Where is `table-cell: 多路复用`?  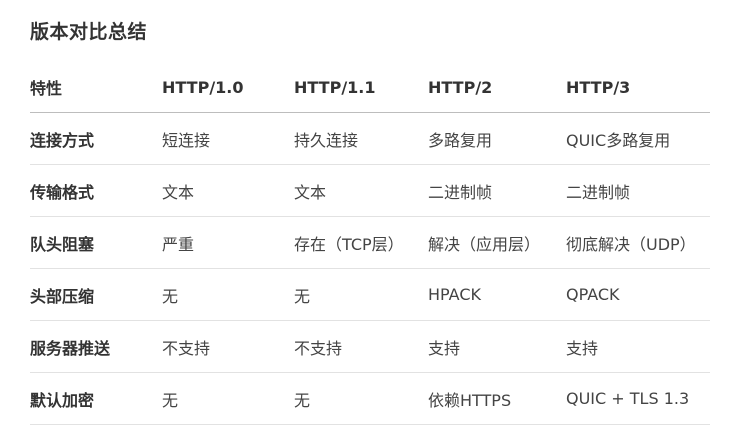
table-cell: 多路复用 is located at coordinates (497, 138).